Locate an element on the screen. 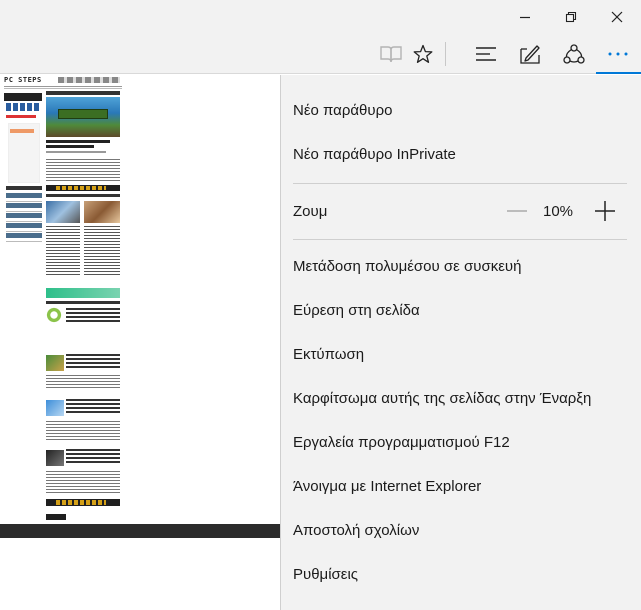  reading-view-icon is located at coordinates (391, 54).